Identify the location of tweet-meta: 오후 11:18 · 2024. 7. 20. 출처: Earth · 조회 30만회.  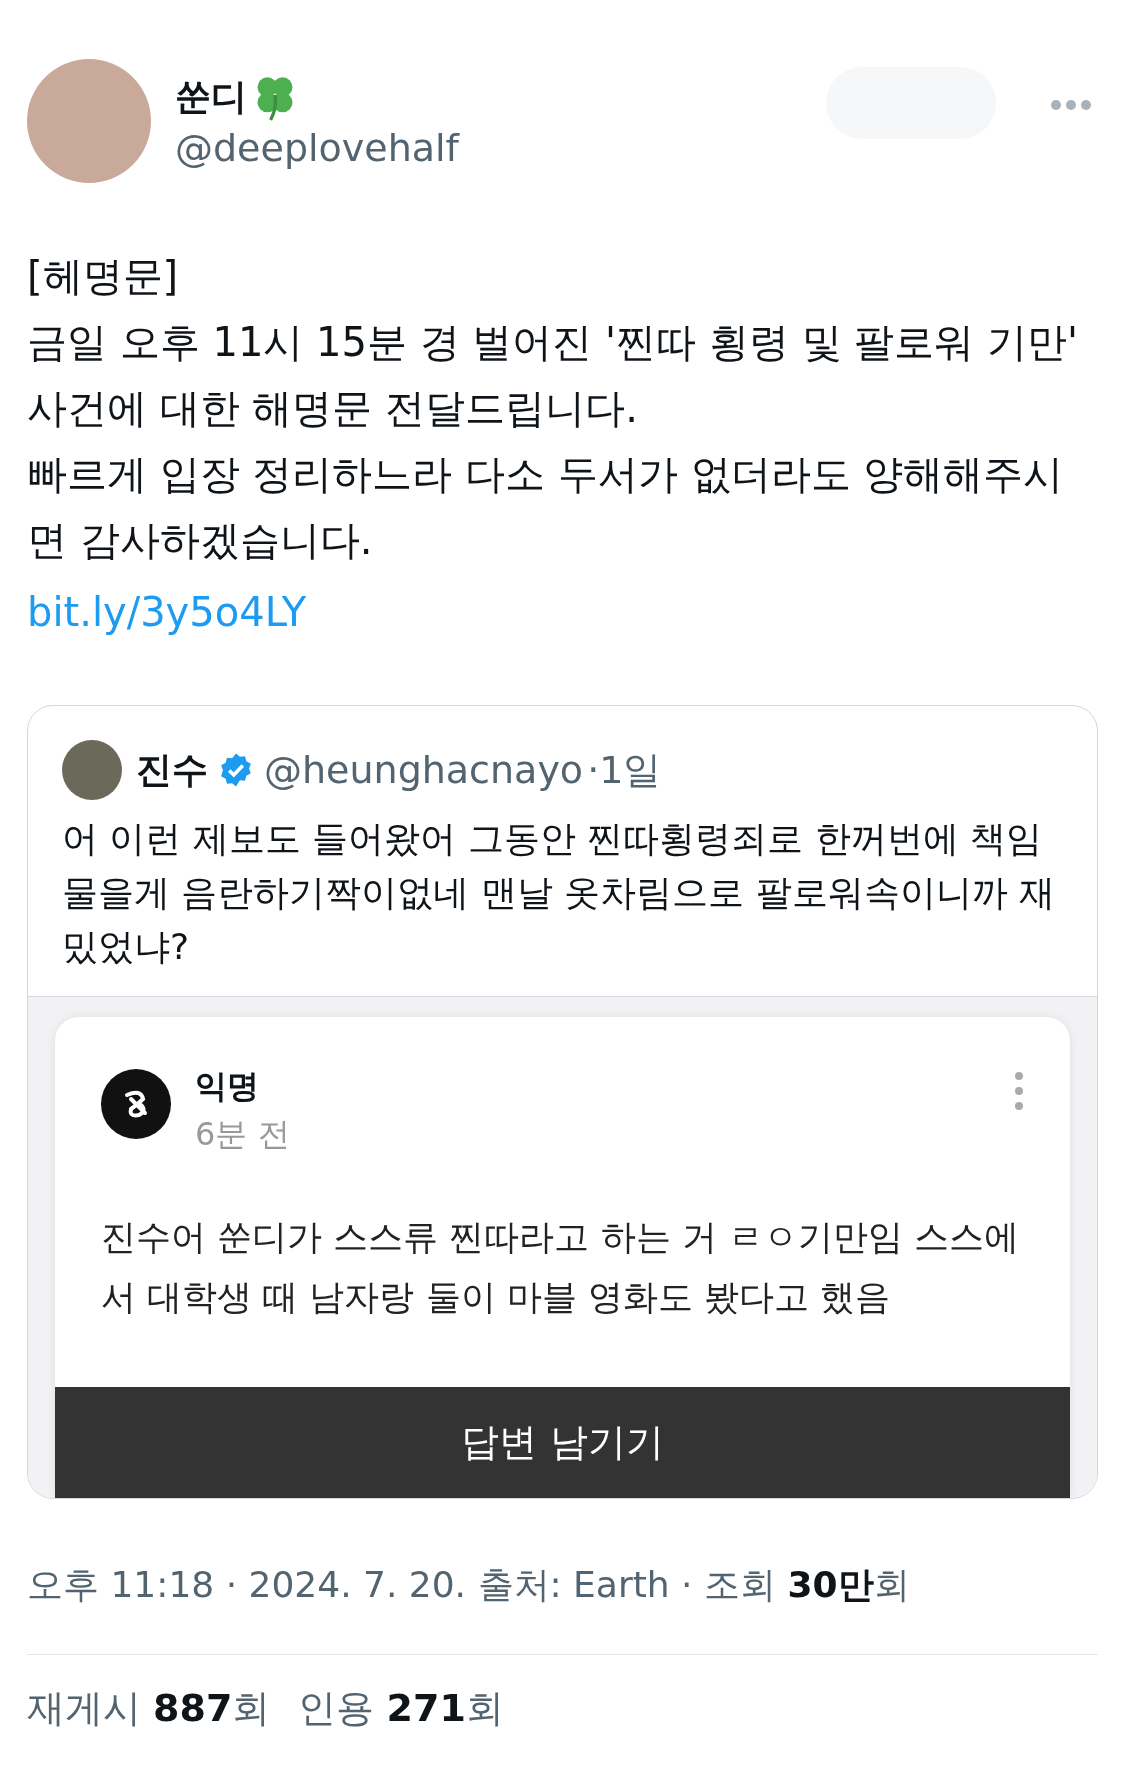
(469, 1585).